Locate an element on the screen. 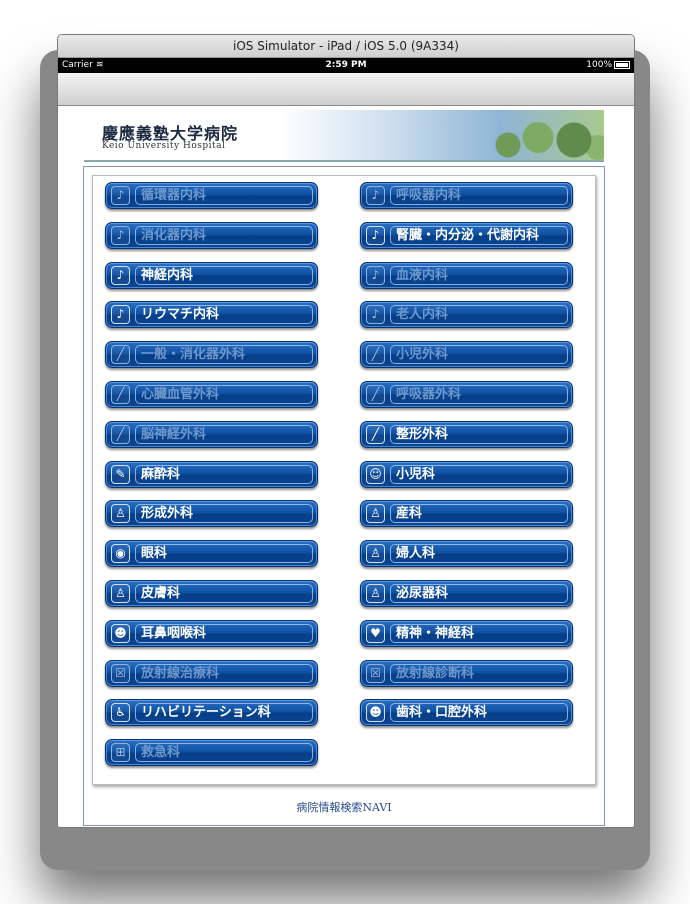 The image size is (690, 904). department-button: ╱ 脳神経外科 is located at coordinates (211, 434).